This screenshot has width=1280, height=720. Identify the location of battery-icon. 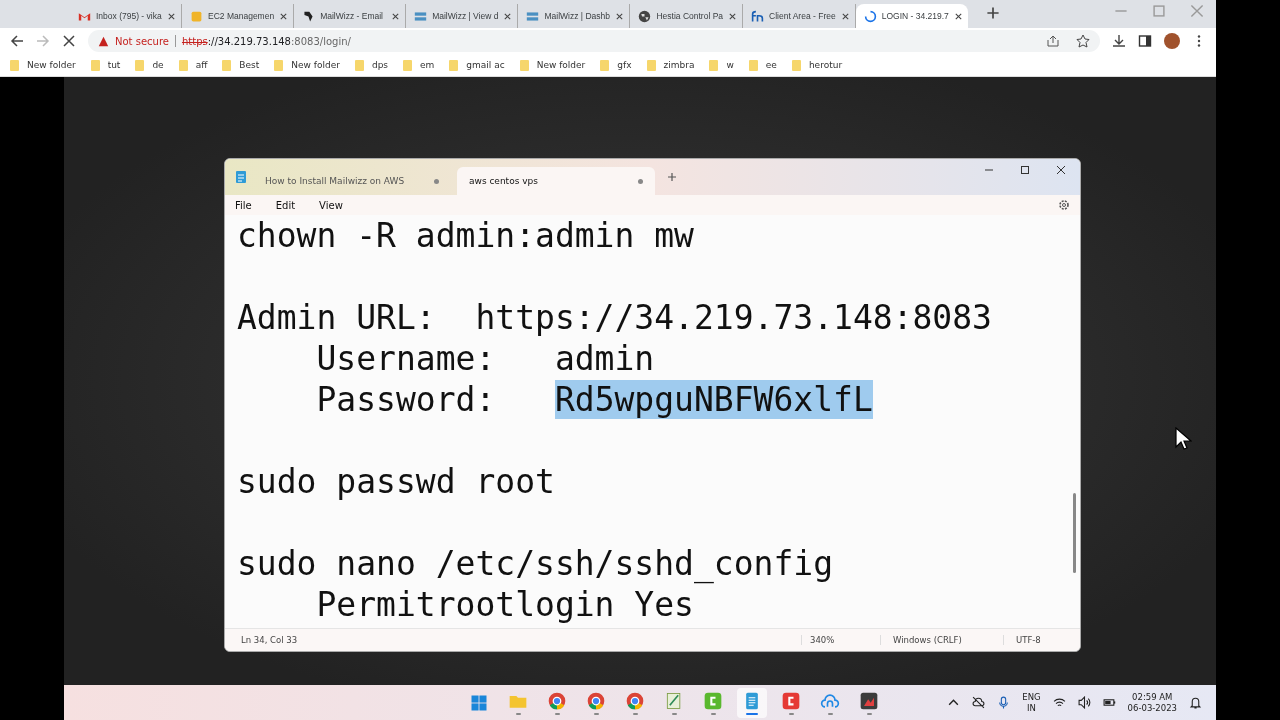
(1109, 702).